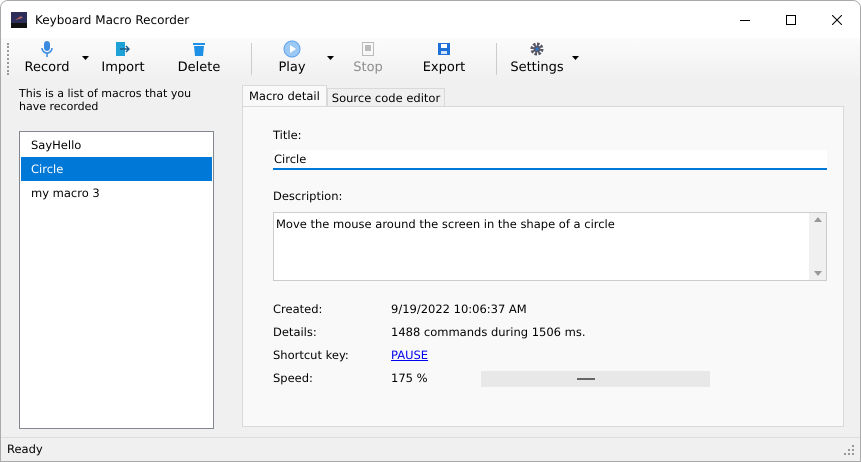 The width and height of the screenshot is (861, 462). What do you see at coordinates (47, 49) in the screenshot?
I see `microphone-icon` at bounding box center [47, 49].